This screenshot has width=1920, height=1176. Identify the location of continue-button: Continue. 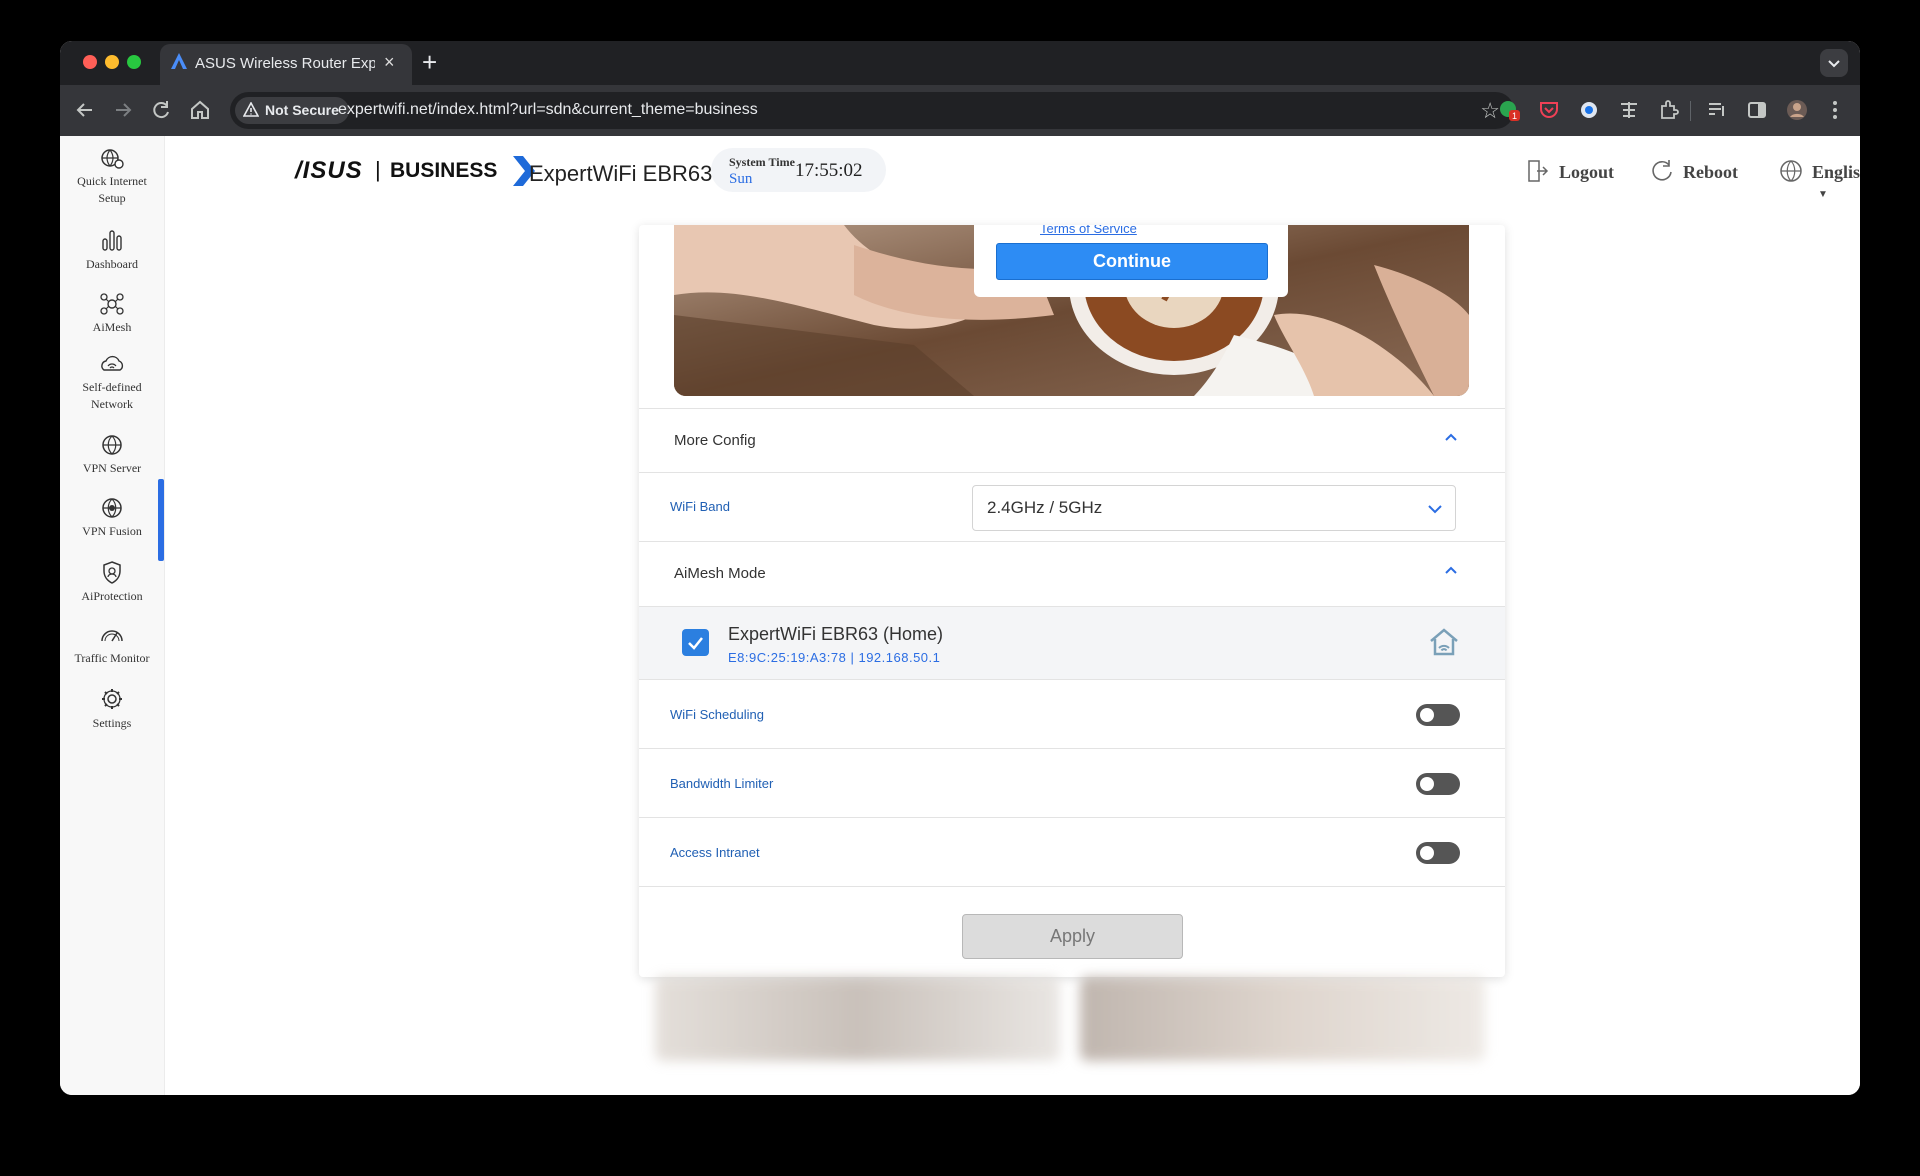
(1132, 261).